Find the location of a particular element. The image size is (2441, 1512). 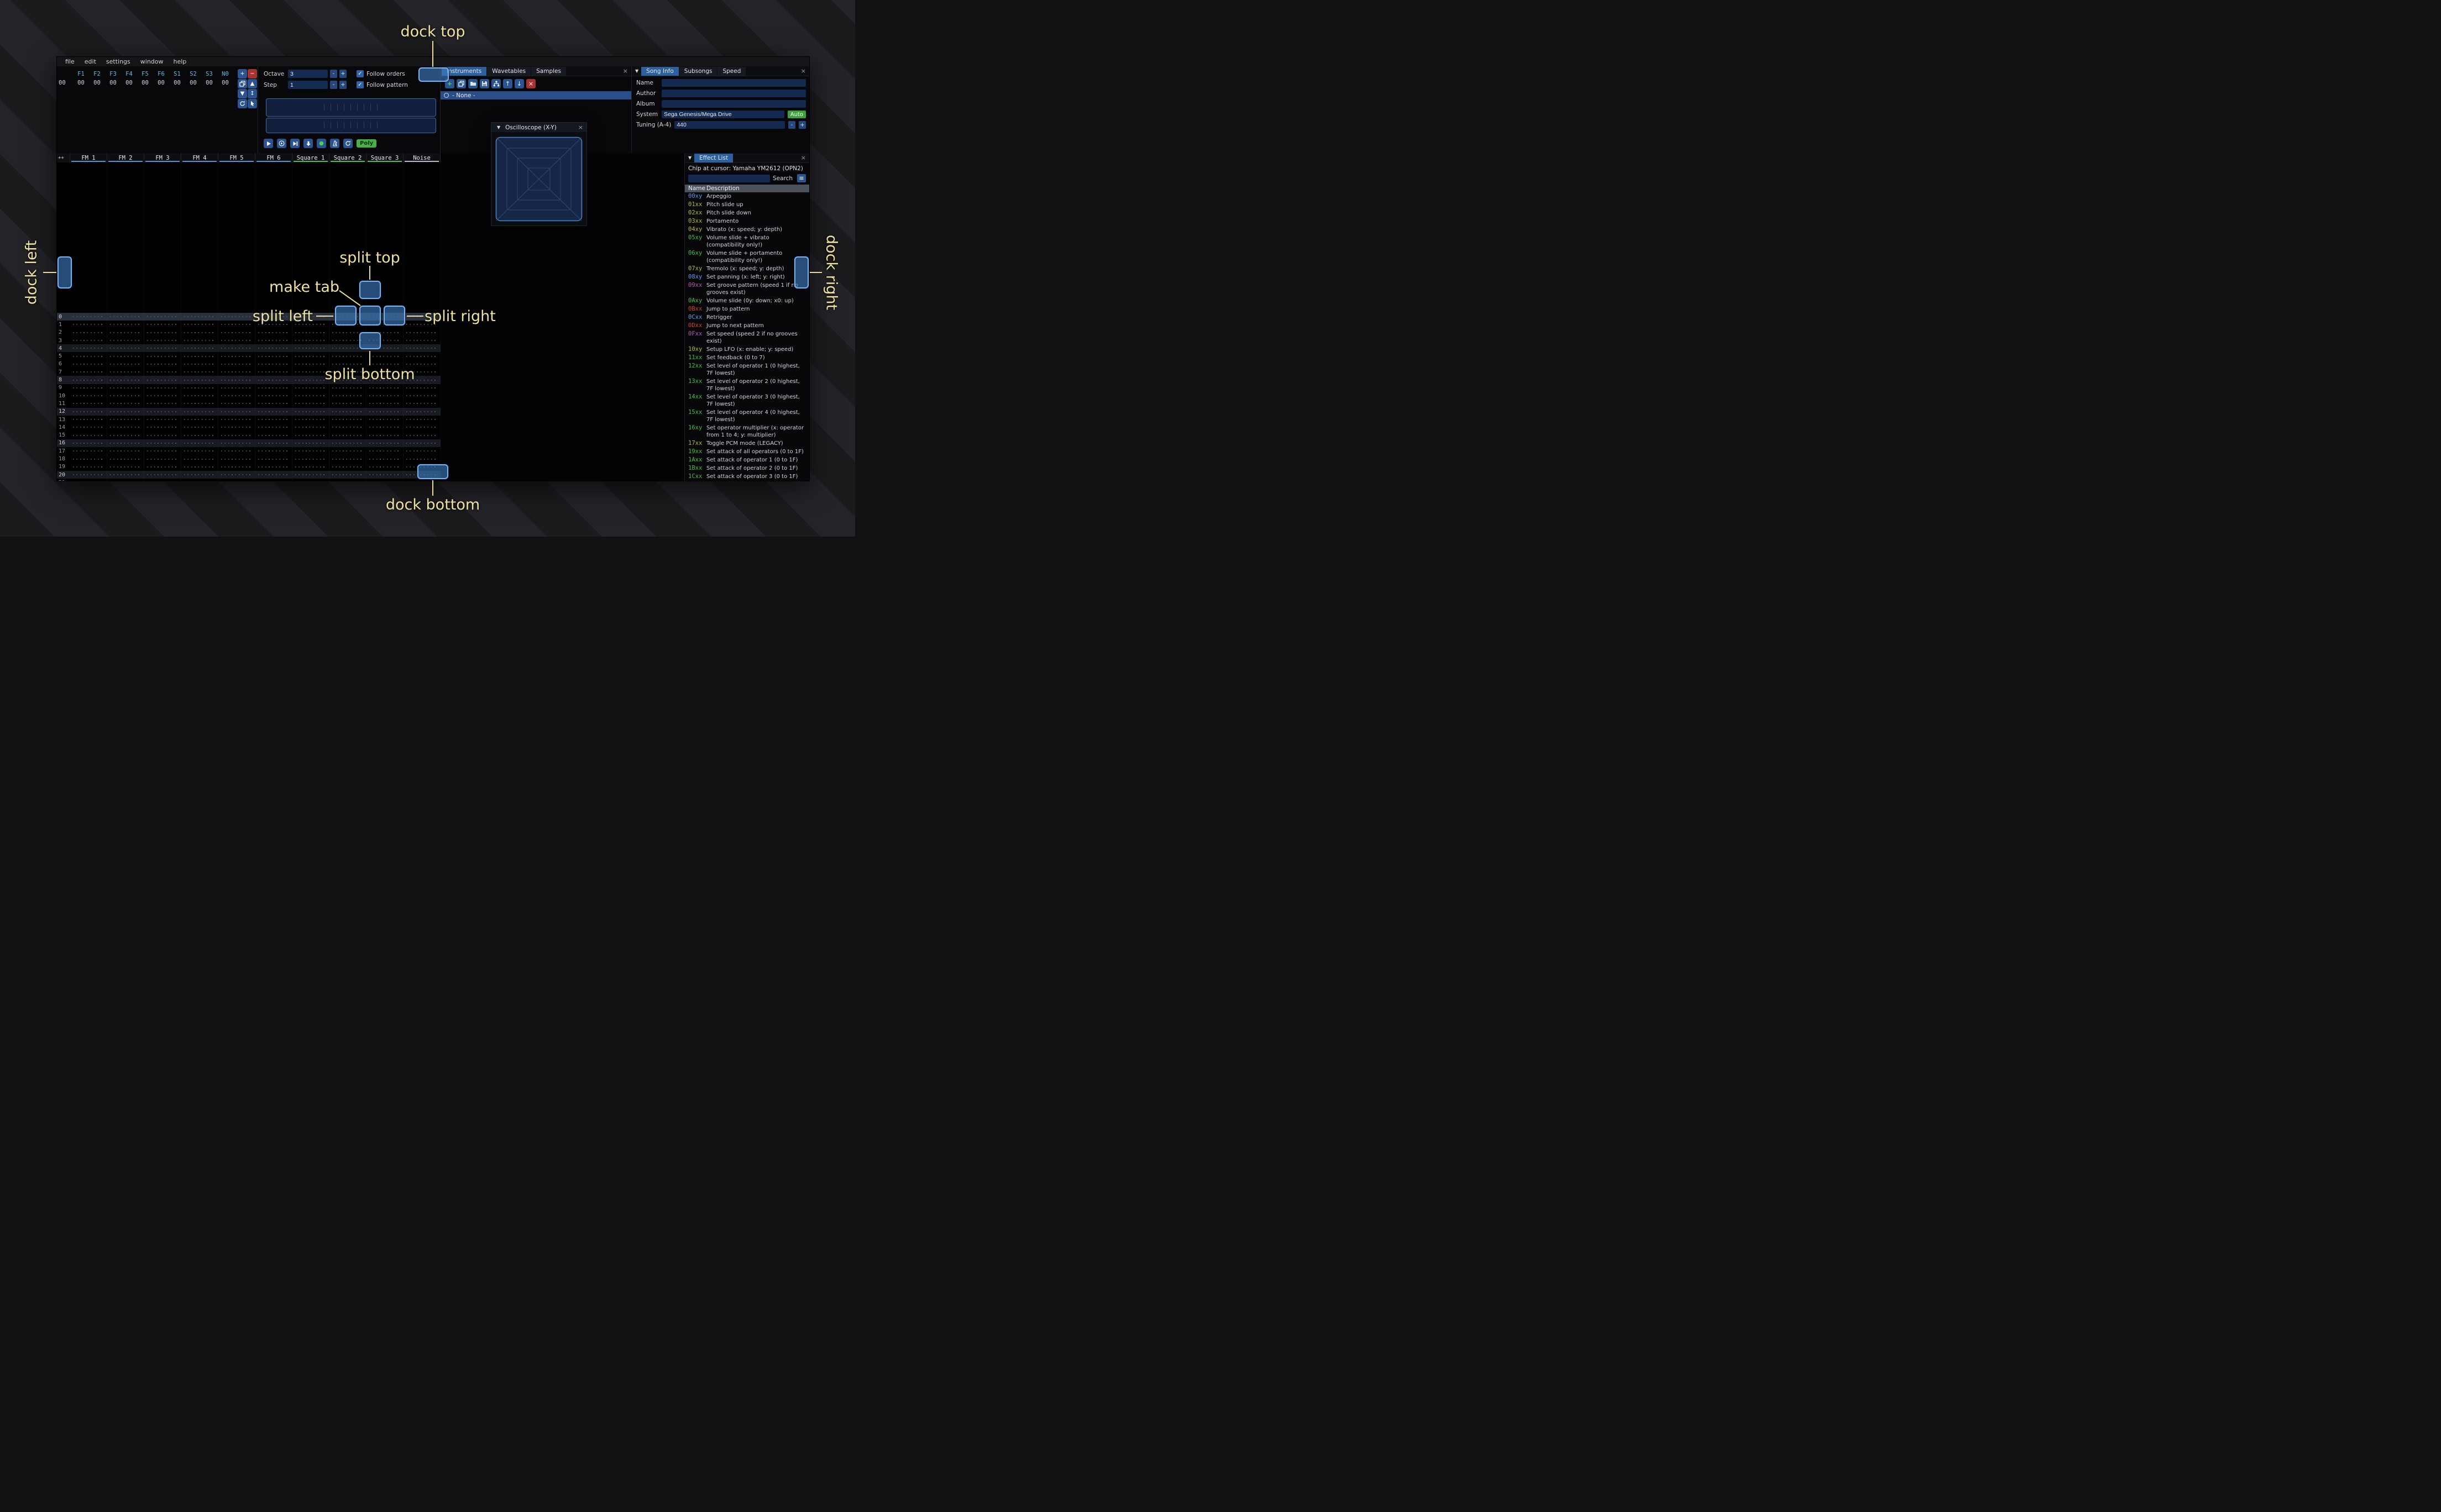

auto-system-button: Auto is located at coordinates (796, 115).